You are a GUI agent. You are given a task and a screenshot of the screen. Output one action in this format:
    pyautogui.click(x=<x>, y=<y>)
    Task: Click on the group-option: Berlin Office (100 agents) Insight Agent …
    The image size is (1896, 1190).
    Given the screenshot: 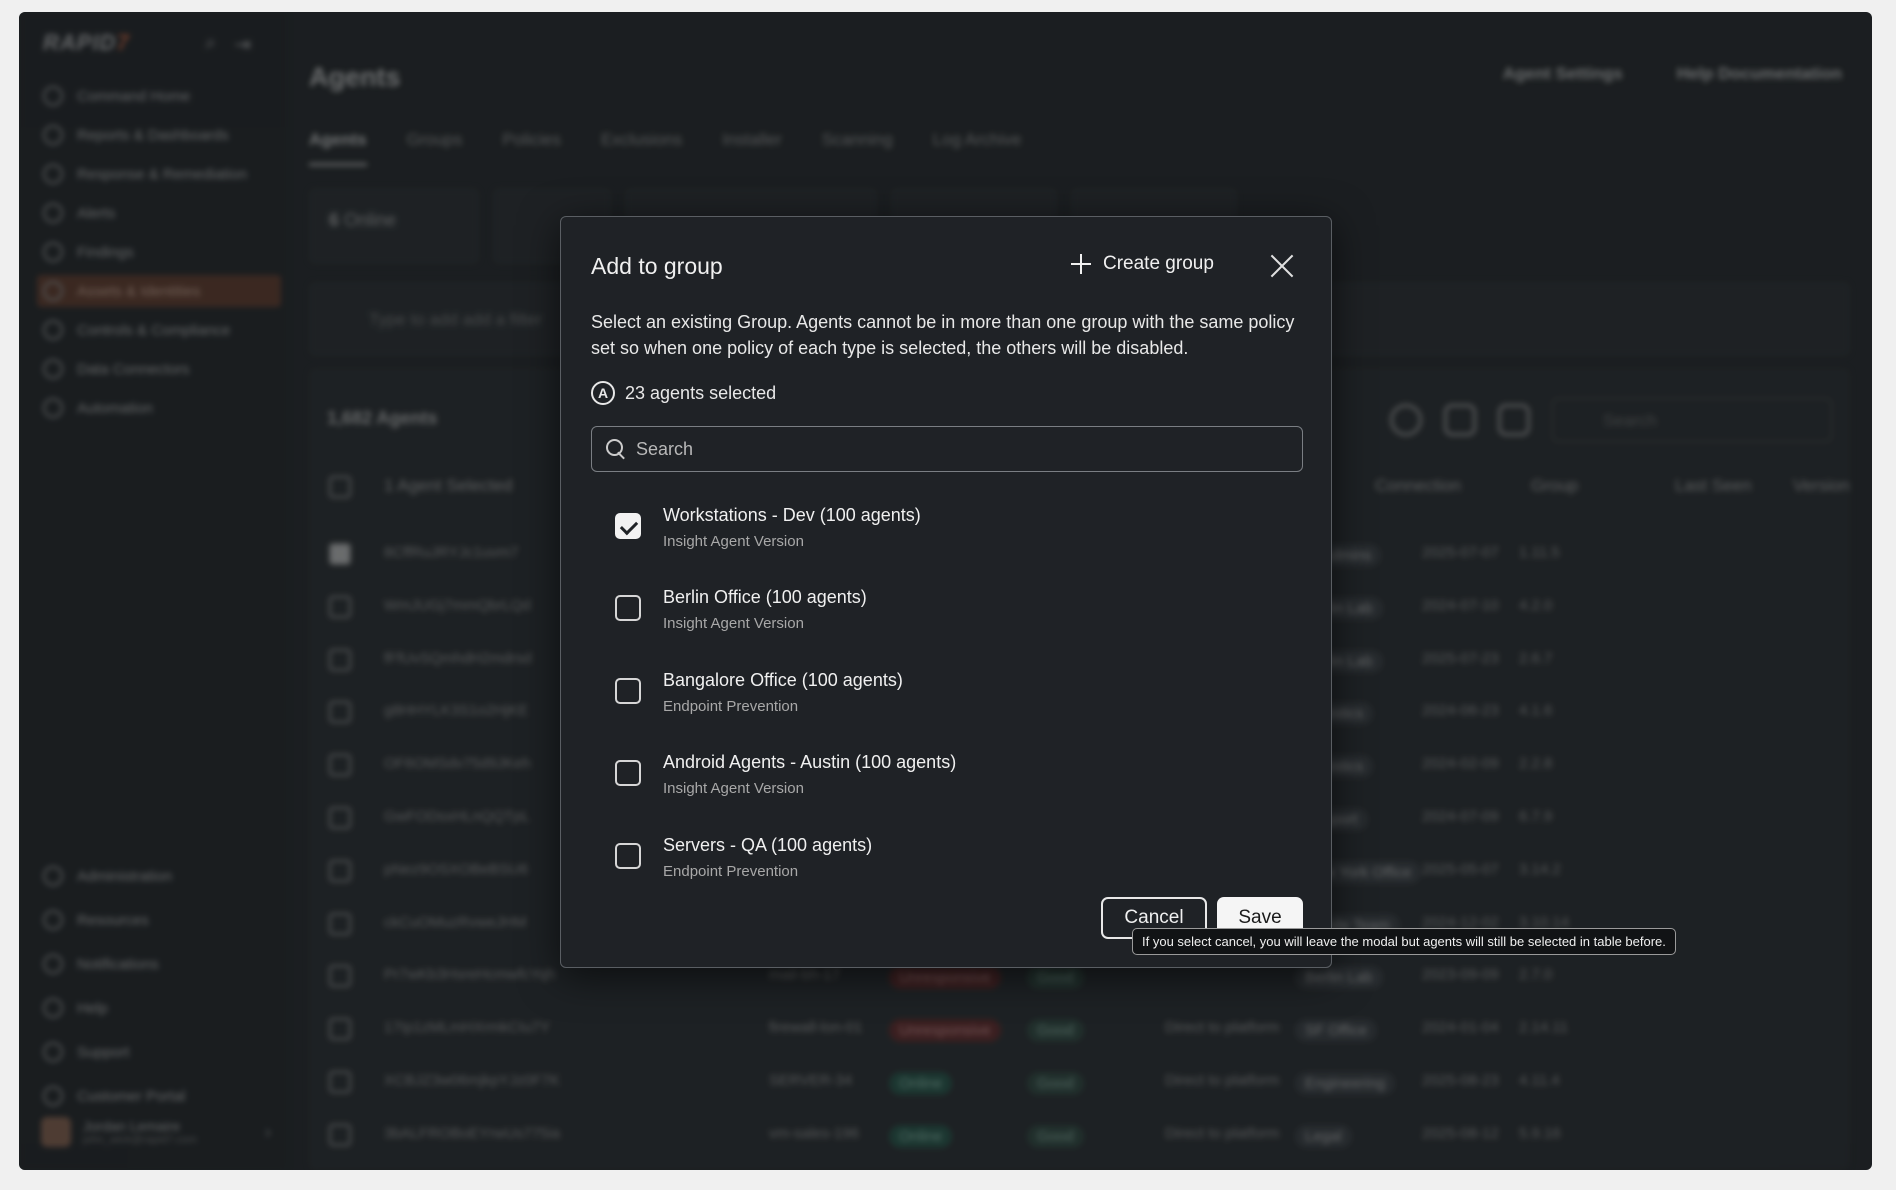 What is the action you would take?
    pyautogui.click(x=947, y=622)
    